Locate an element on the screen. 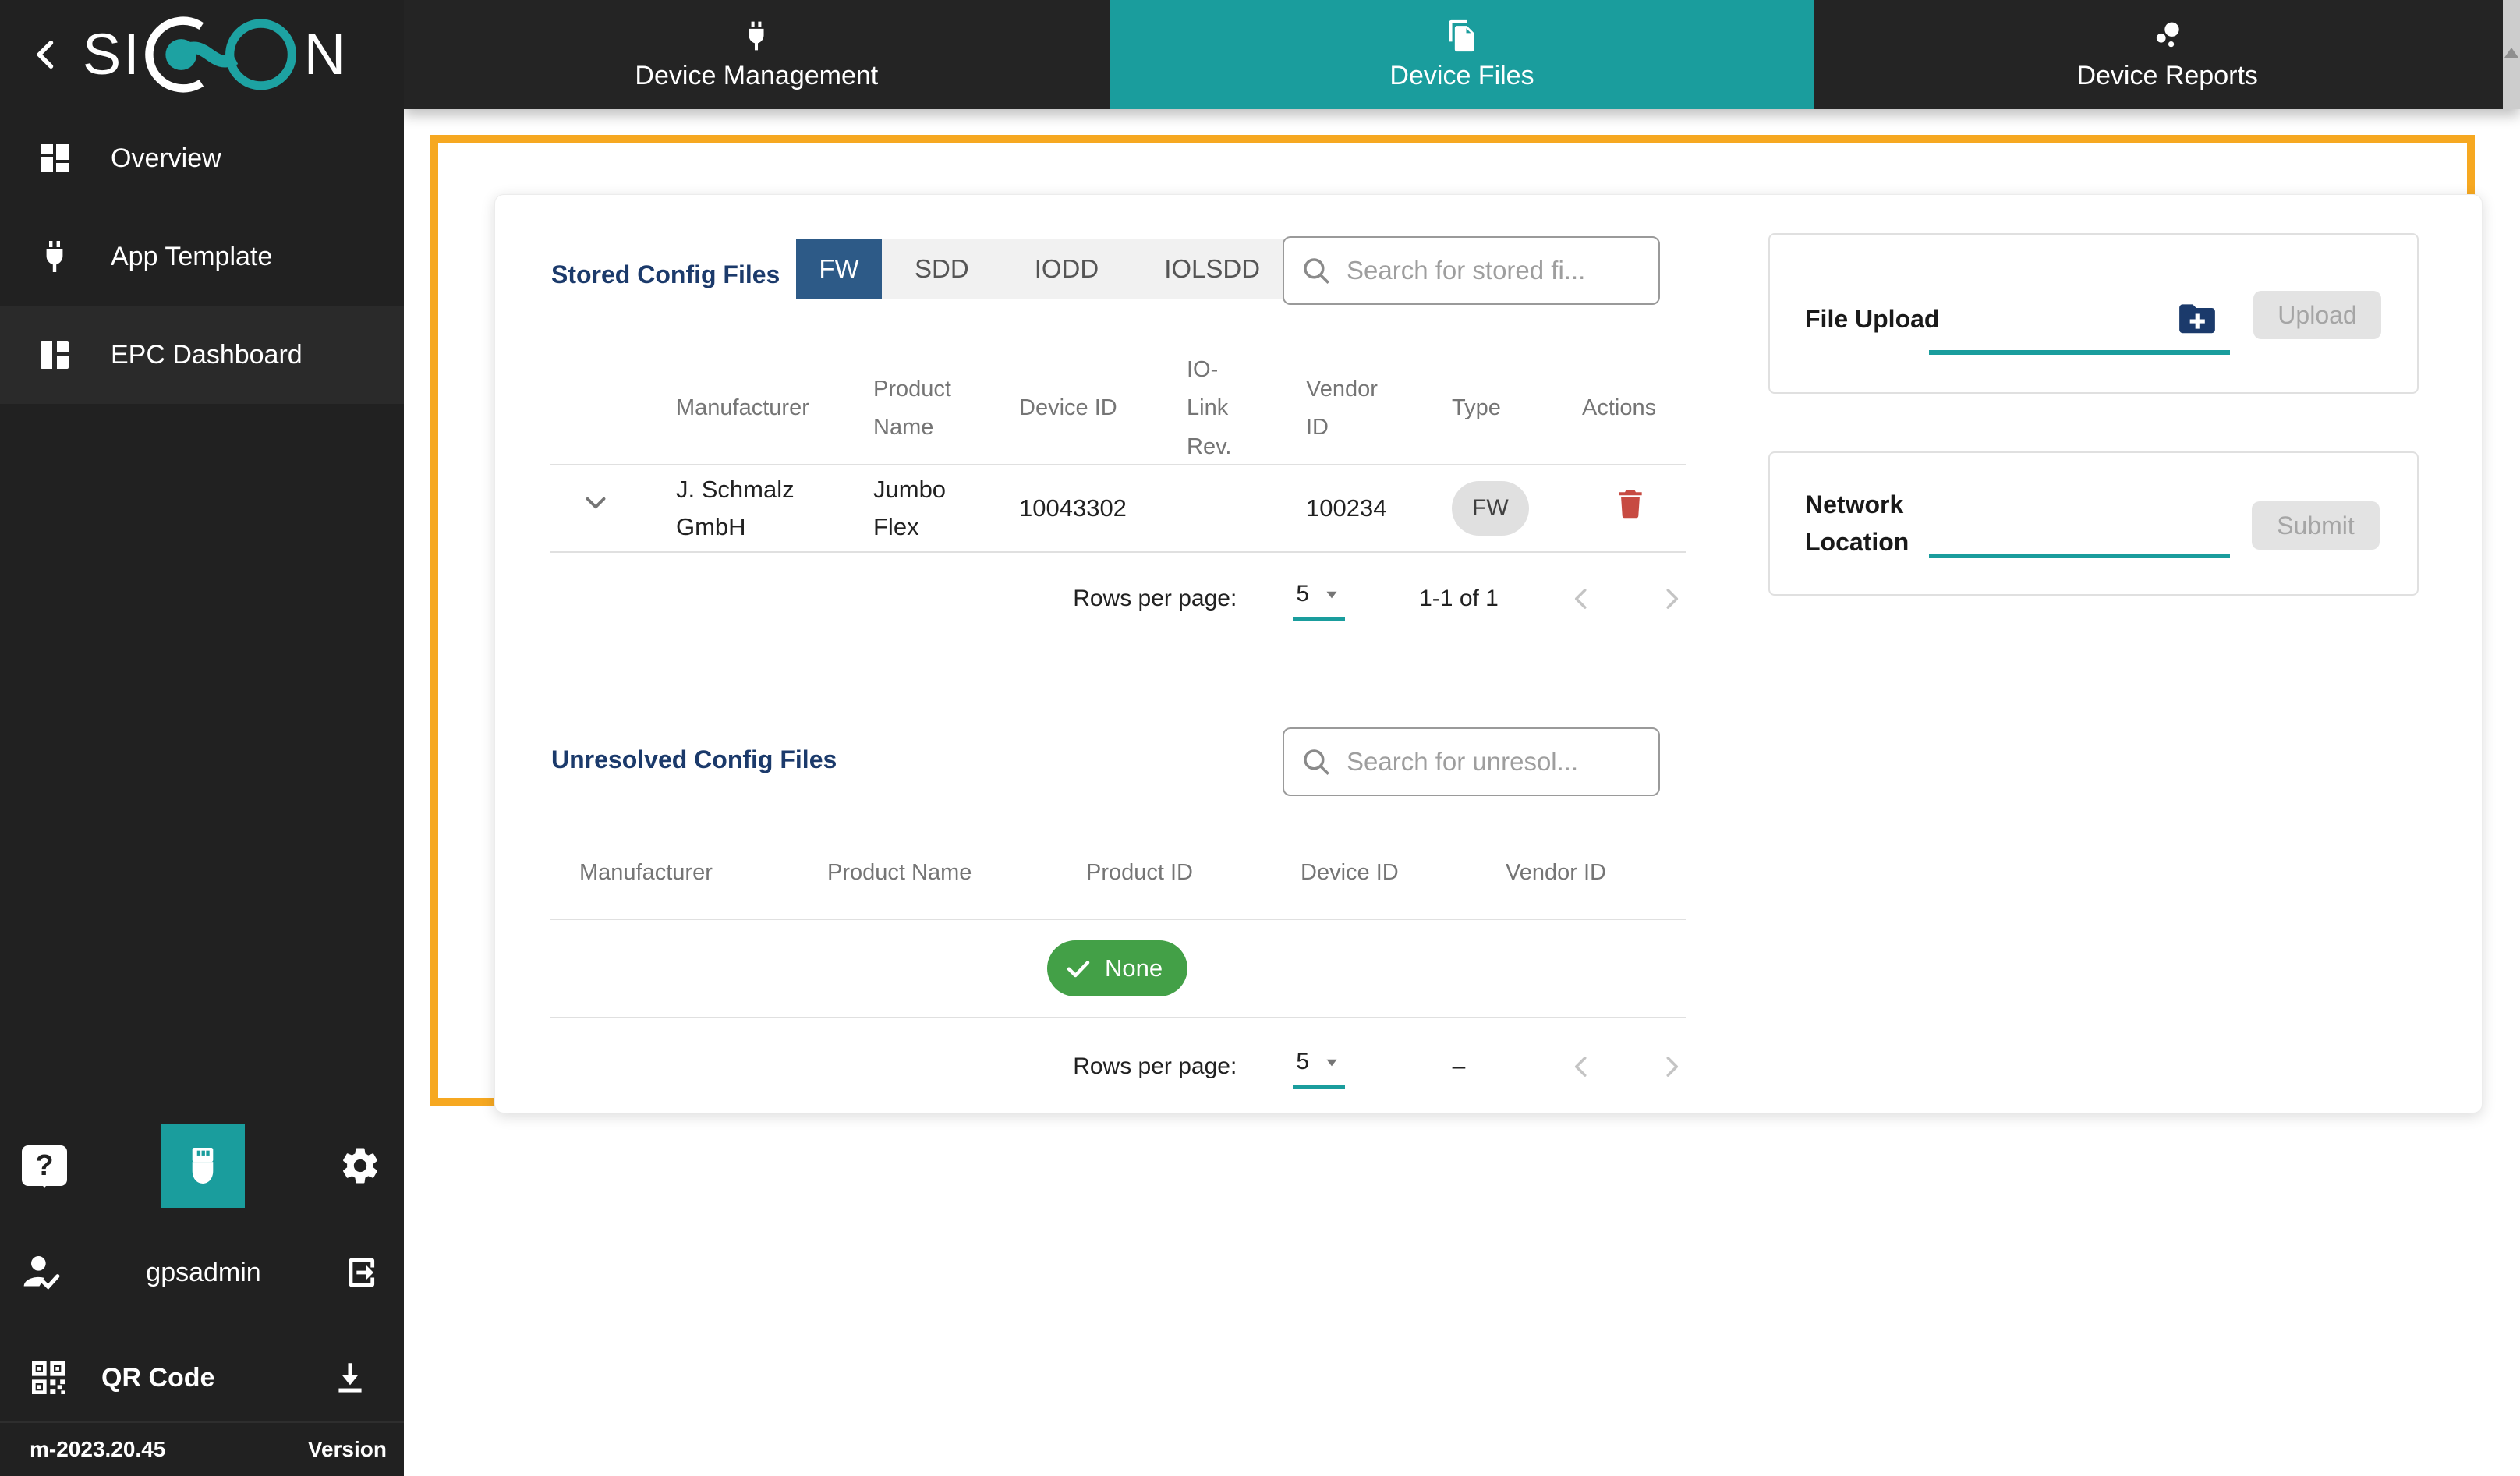  cell-type: FW is located at coordinates (1517, 508).